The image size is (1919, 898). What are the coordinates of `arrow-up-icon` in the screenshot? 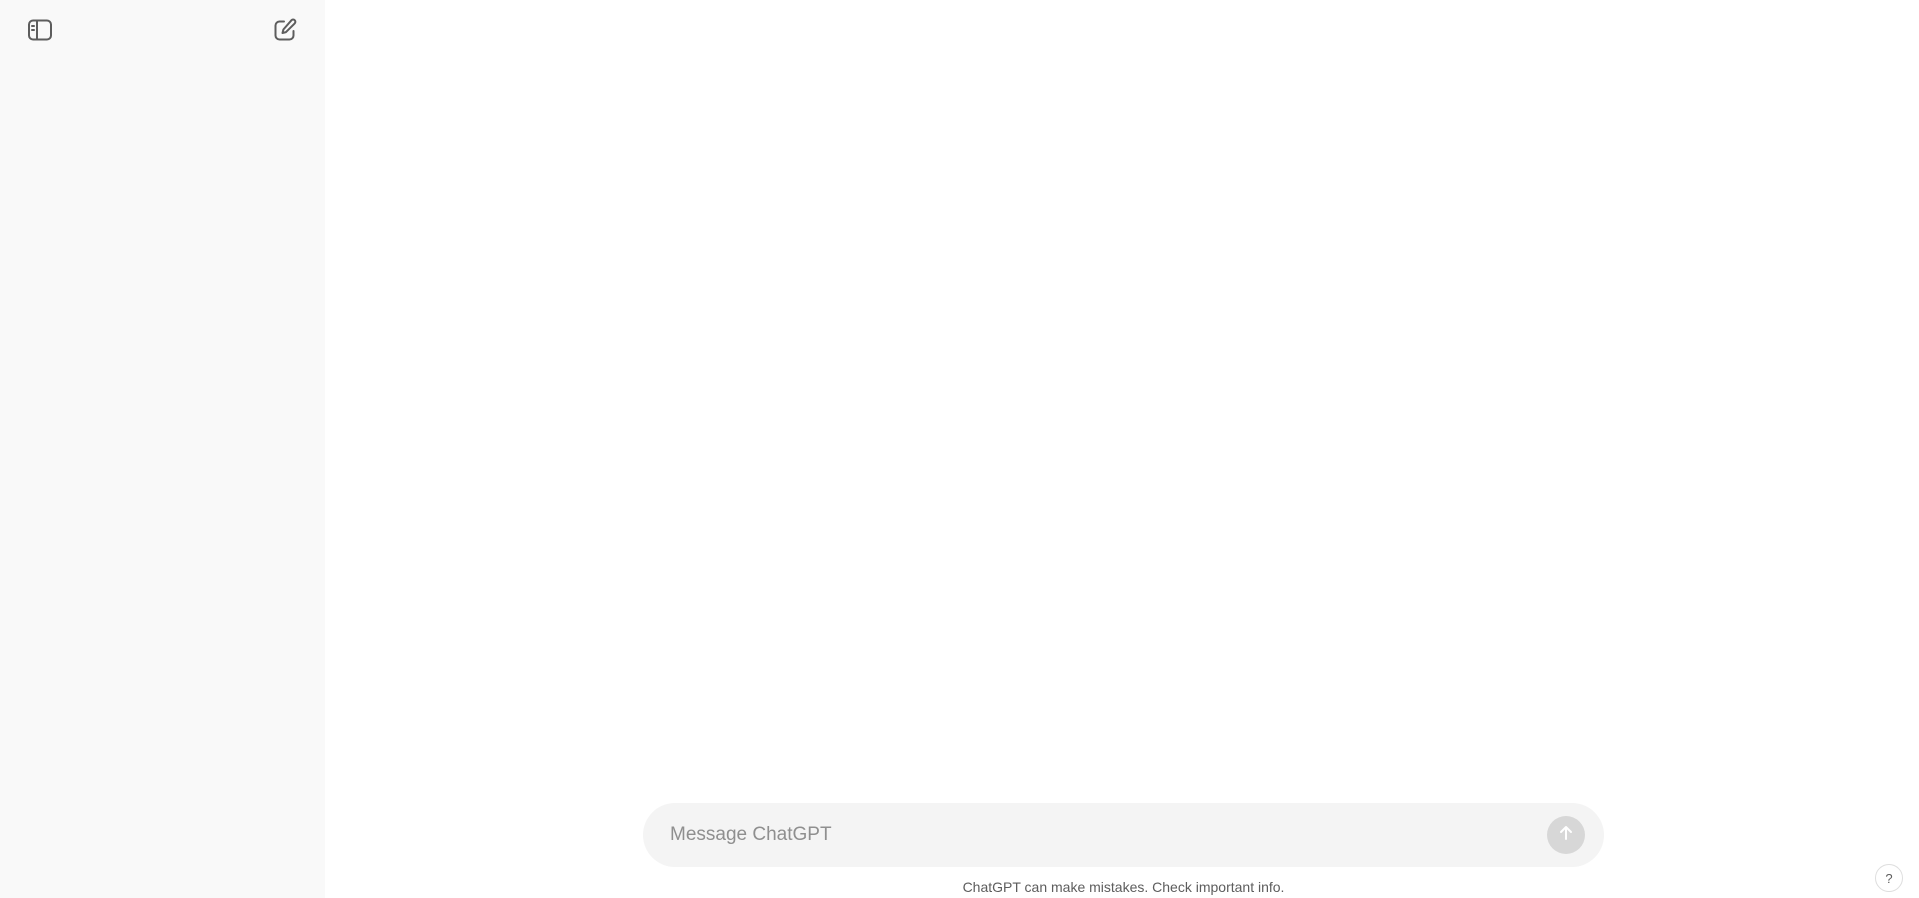 It's located at (1566, 835).